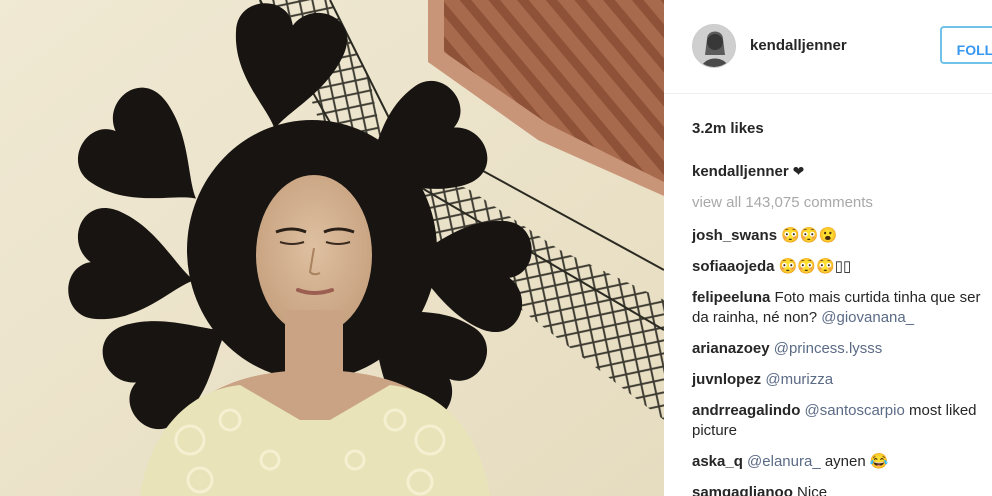 The height and width of the screenshot is (496, 992). What do you see at coordinates (731, 297) in the screenshot?
I see `comment-username: felipeeluna` at bounding box center [731, 297].